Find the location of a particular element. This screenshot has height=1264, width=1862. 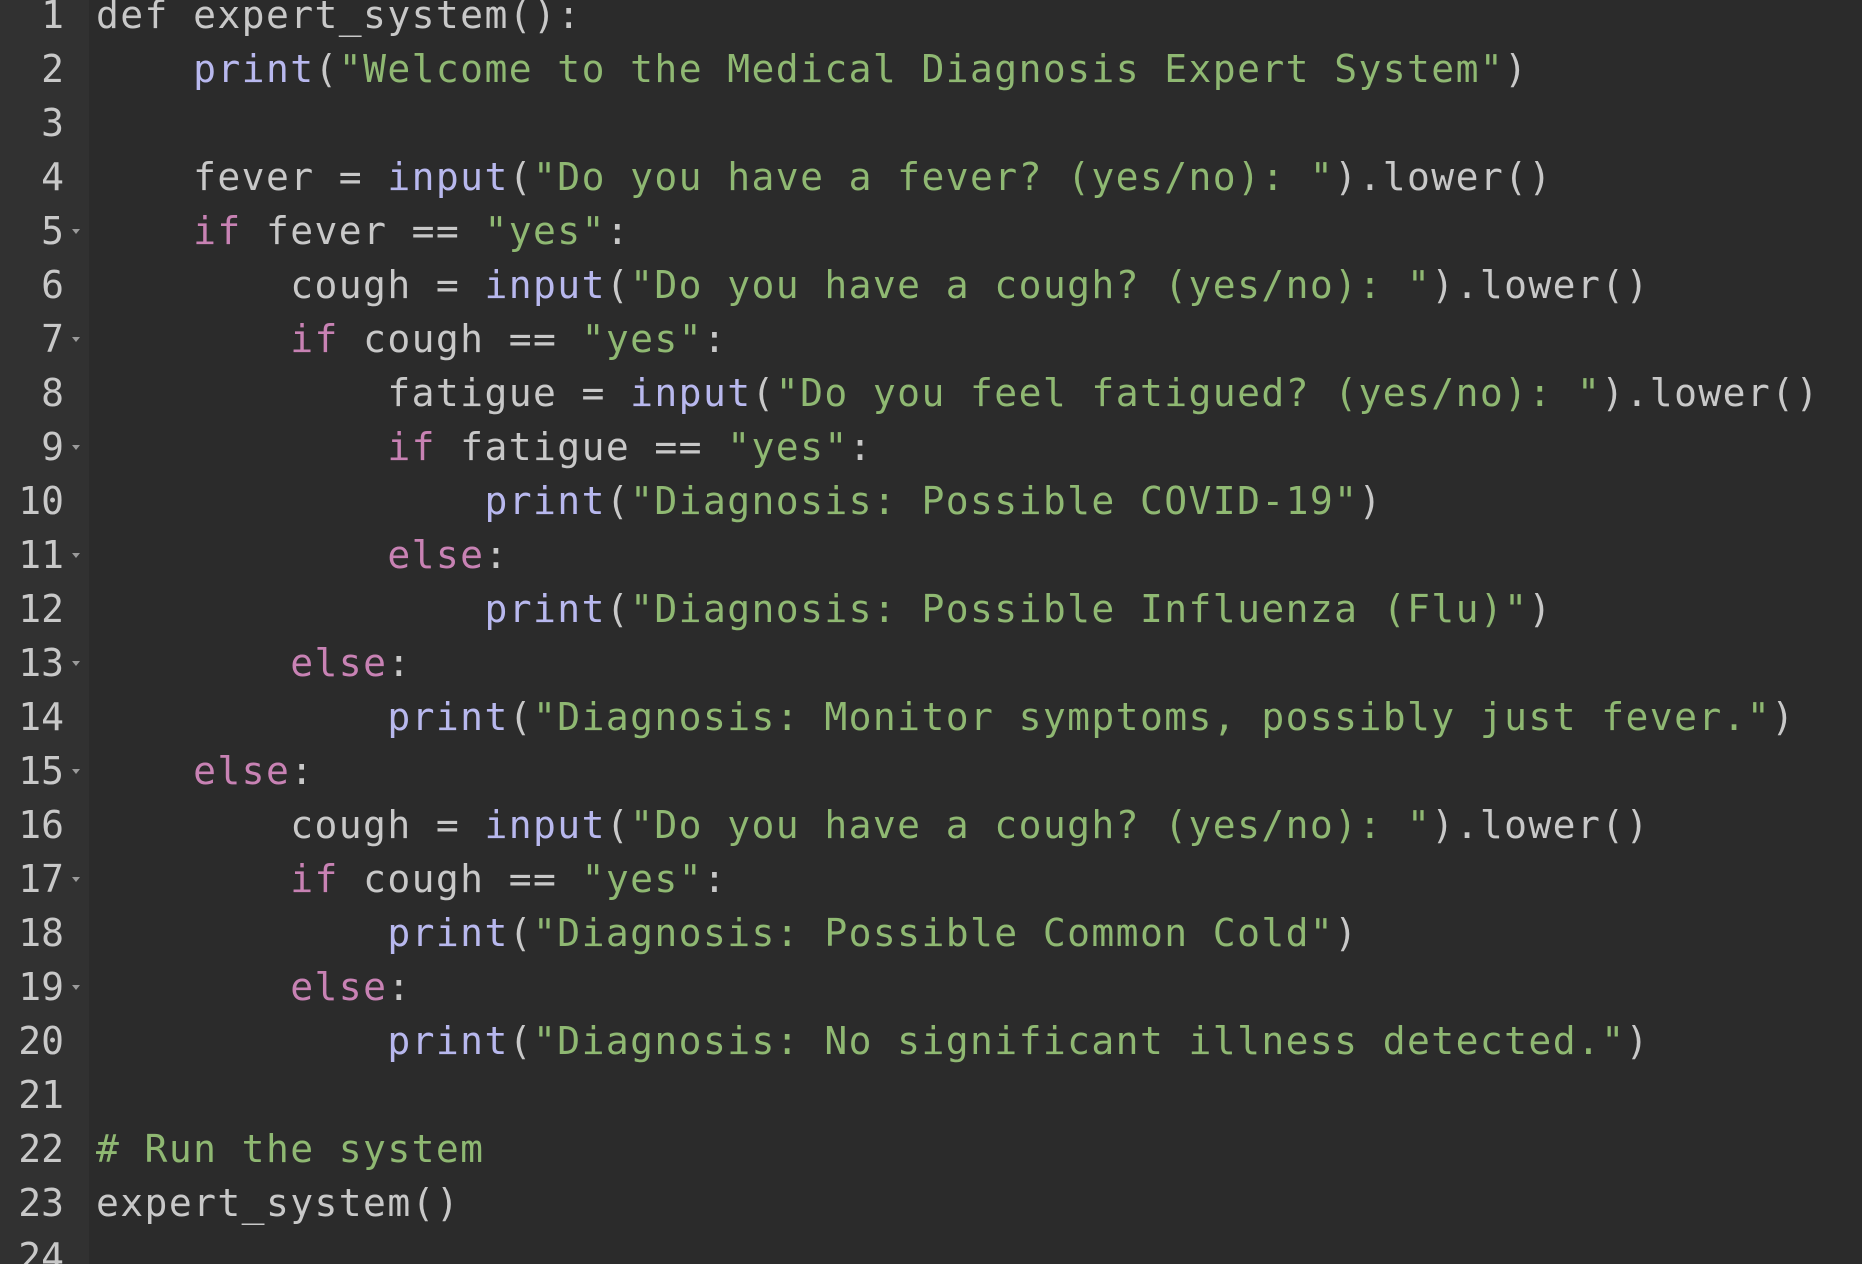

code-line: 13 else: is located at coordinates (931, 663).